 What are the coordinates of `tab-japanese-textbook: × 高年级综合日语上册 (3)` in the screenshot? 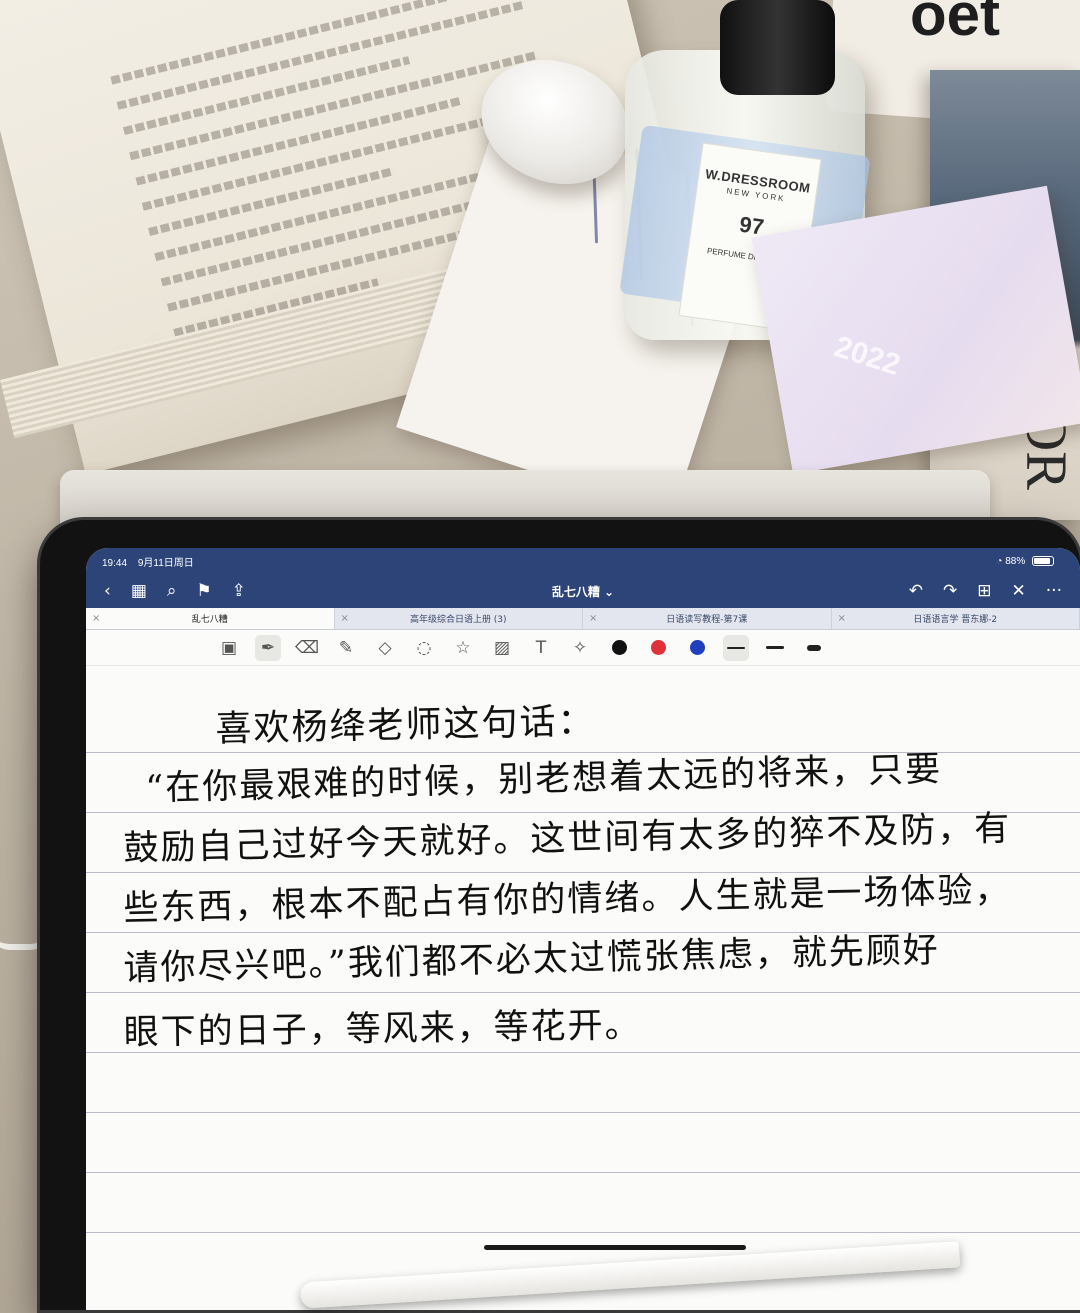 It's located at (459, 618).